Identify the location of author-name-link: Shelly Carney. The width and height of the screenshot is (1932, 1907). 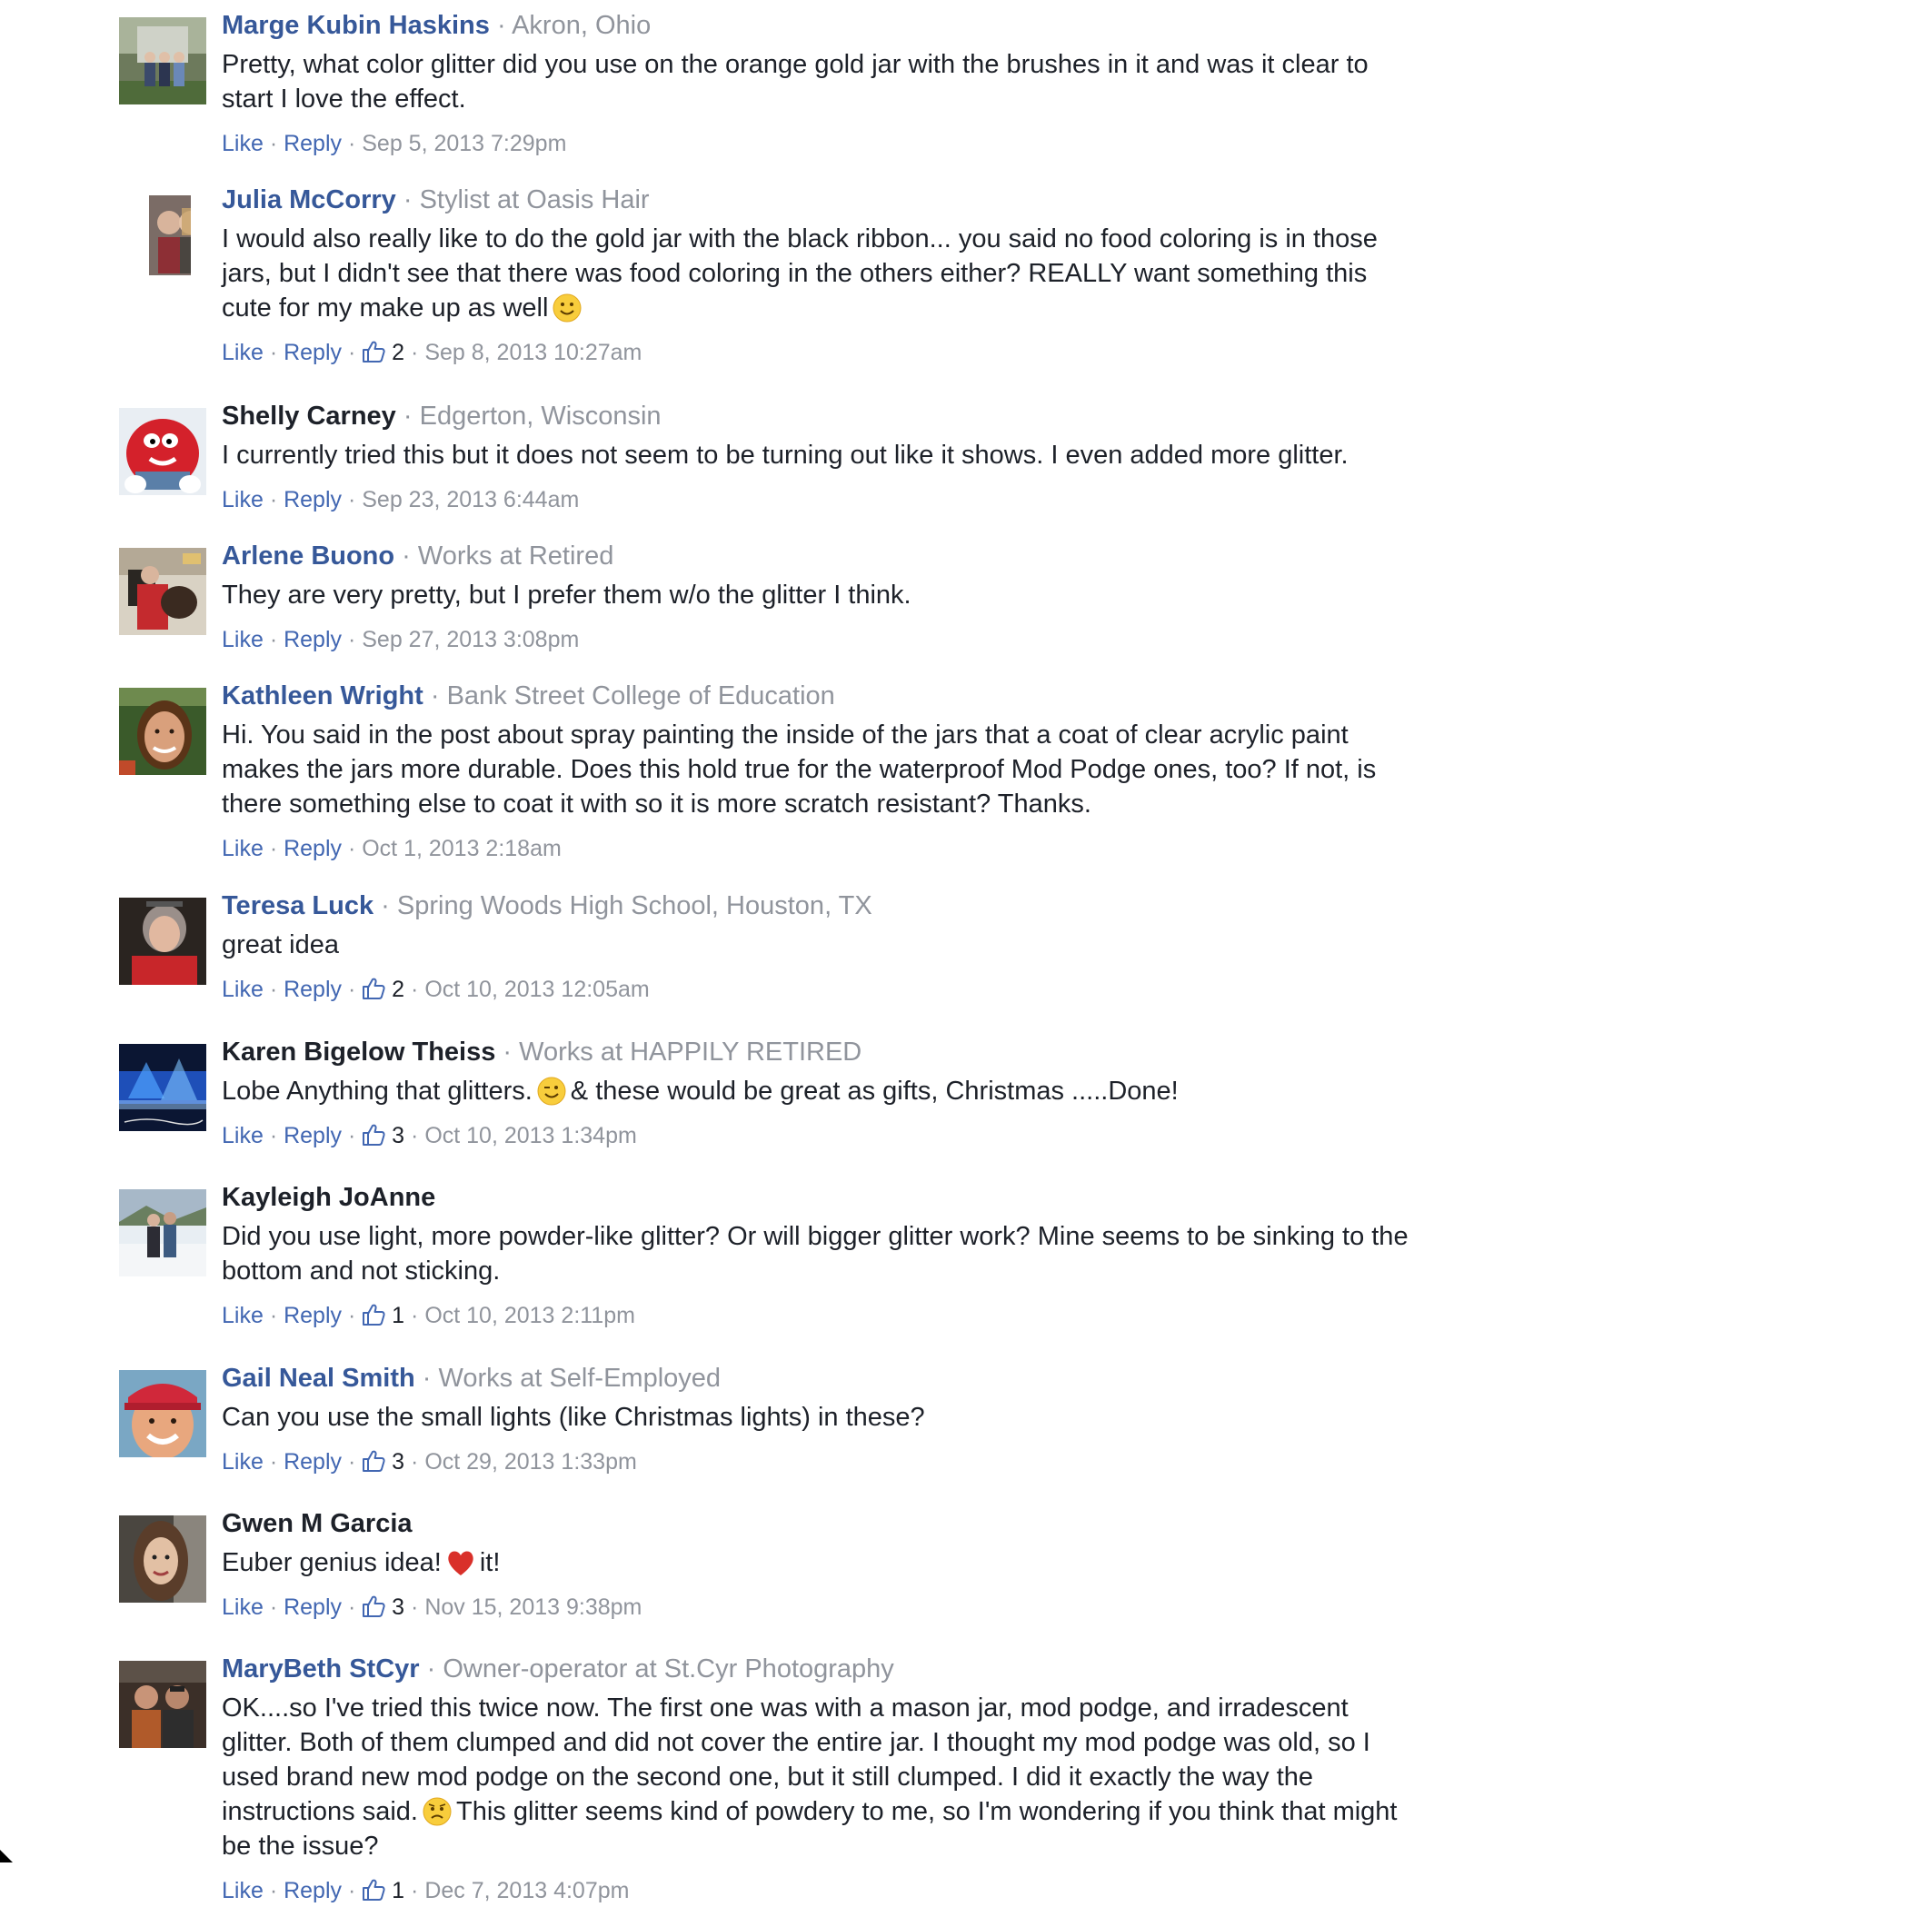
(309, 417).